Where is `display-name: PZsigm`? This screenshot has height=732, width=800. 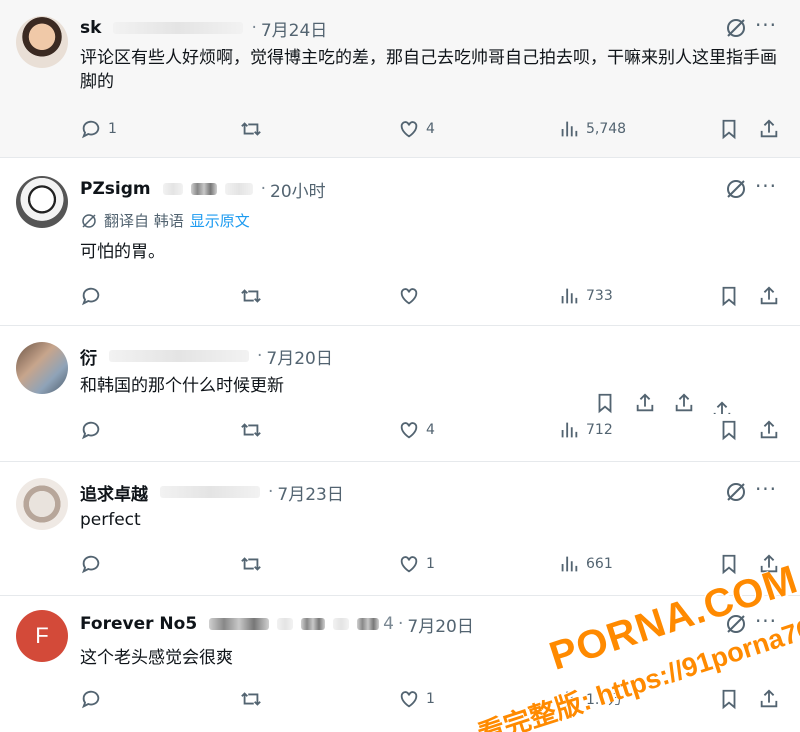
display-name: PZsigm is located at coordinates (115, 189).